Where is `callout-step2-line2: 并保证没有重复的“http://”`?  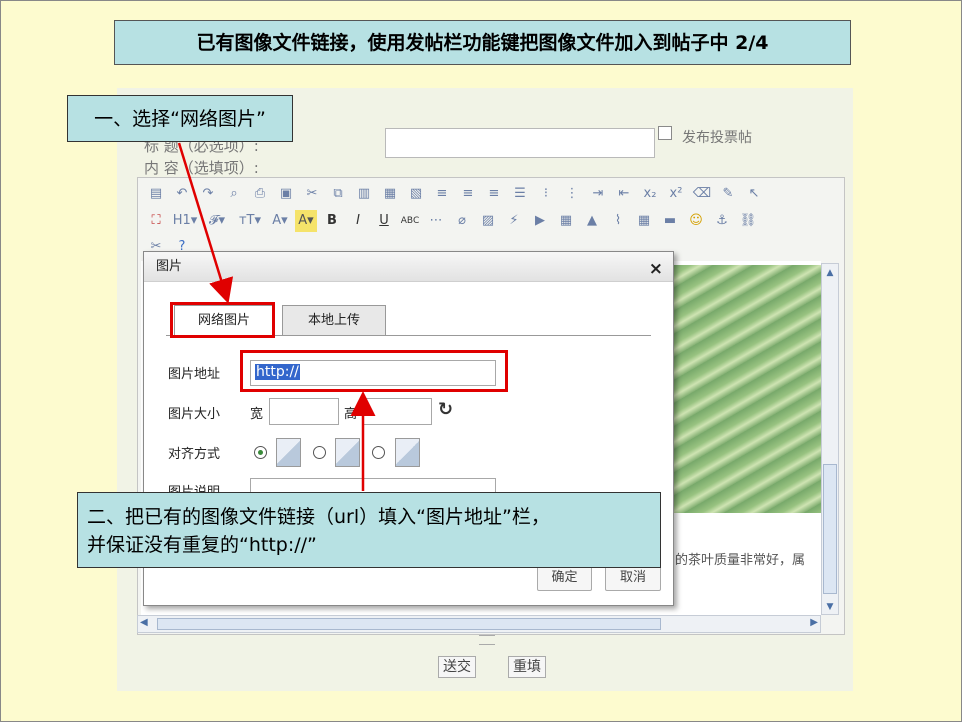 callout-step2-line2: 并保证没有重复的“http://” is located at coordinates (202, 545).